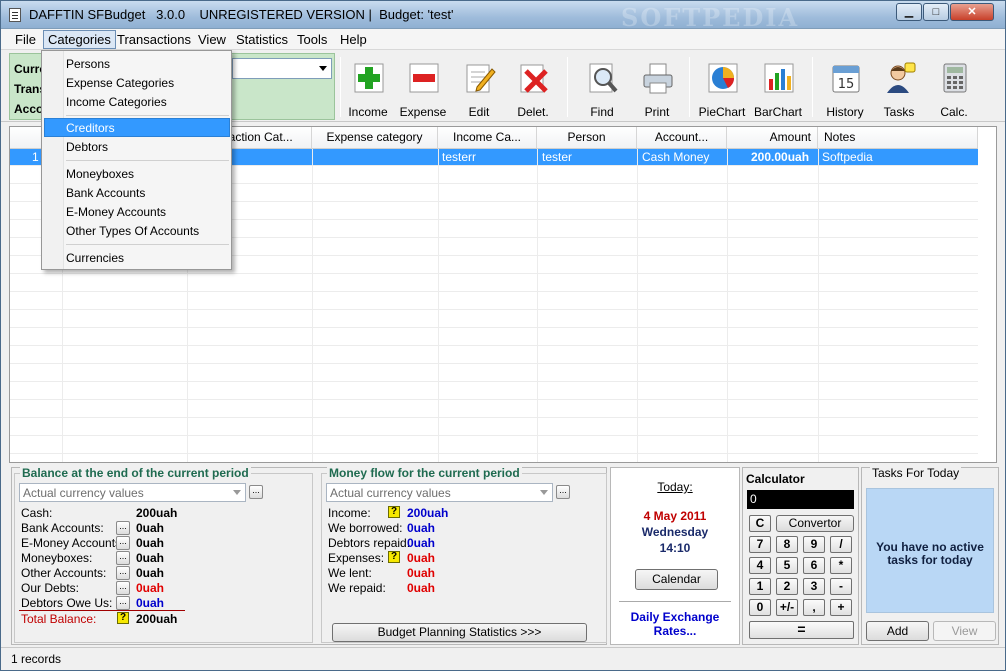  Describe the element at coordinates (814, 565) in the screenshot. I see `calc-key-button: 6` at that location.